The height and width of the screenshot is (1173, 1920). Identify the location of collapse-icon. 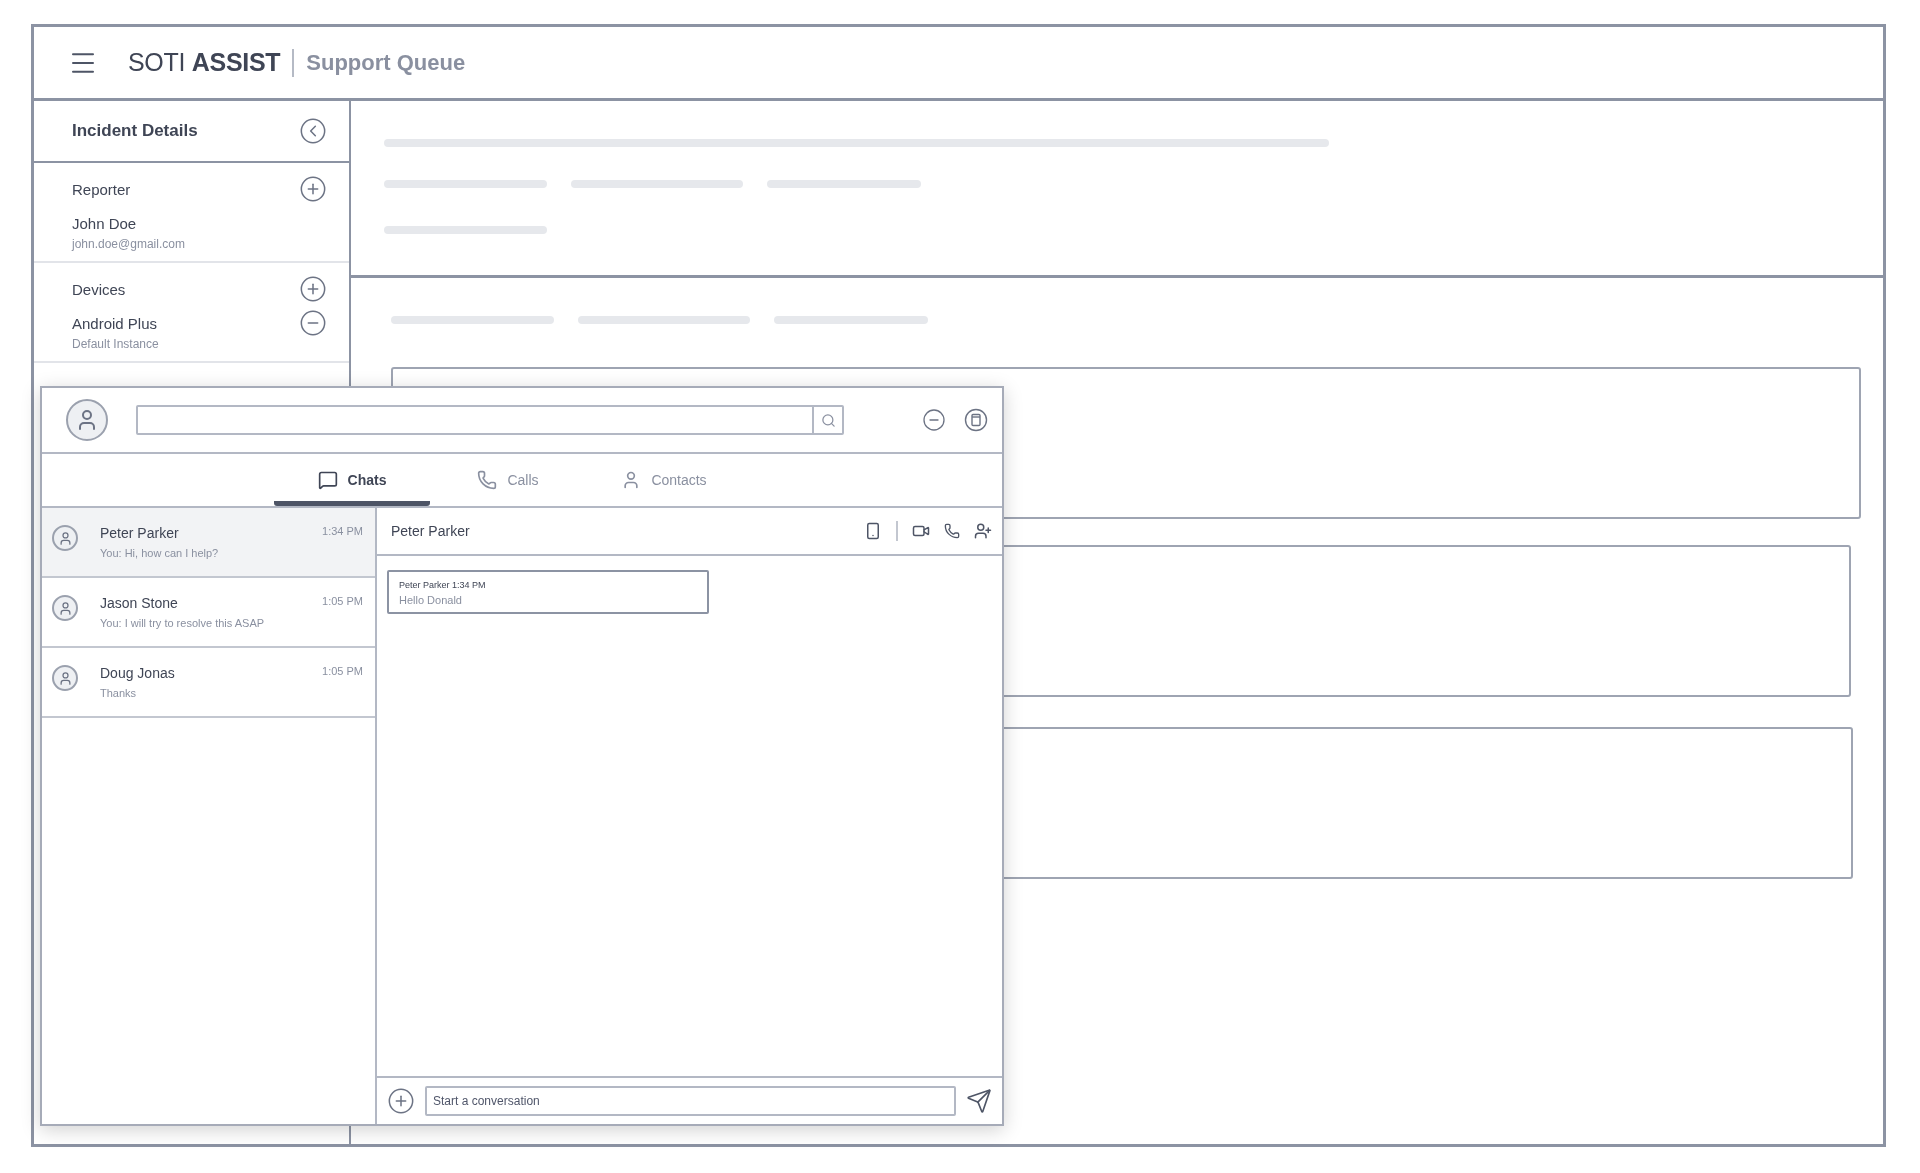
(313, 131).